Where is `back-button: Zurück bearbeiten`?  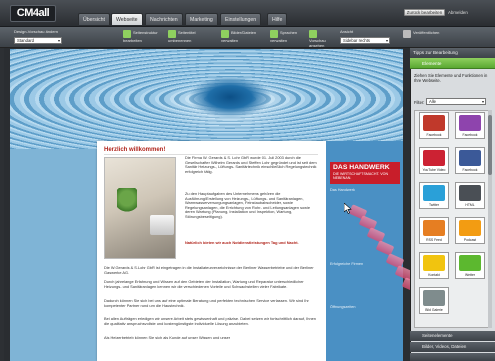
back-button: Zurück bearbeiten is located at coordinates (424, 12).